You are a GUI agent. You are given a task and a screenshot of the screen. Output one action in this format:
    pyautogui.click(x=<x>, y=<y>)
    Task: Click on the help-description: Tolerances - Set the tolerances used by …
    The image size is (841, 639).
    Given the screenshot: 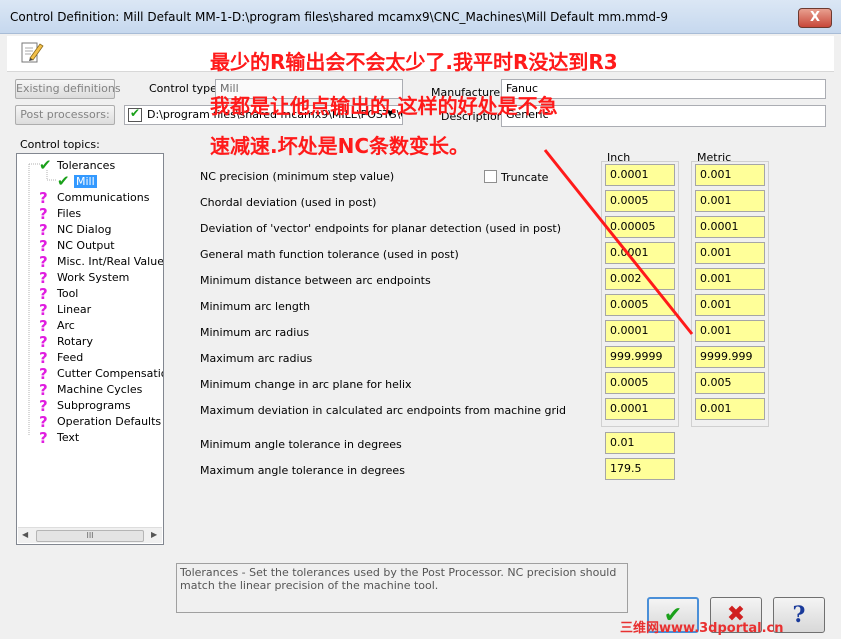 What is the action you would take?
    pyautogui.click(x=402, y=588)
    